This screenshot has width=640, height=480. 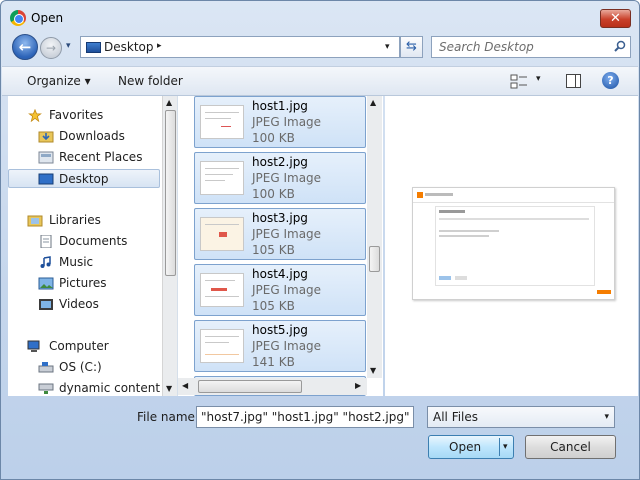 I want to click on window-title: Open, so click(x=47, y=18).